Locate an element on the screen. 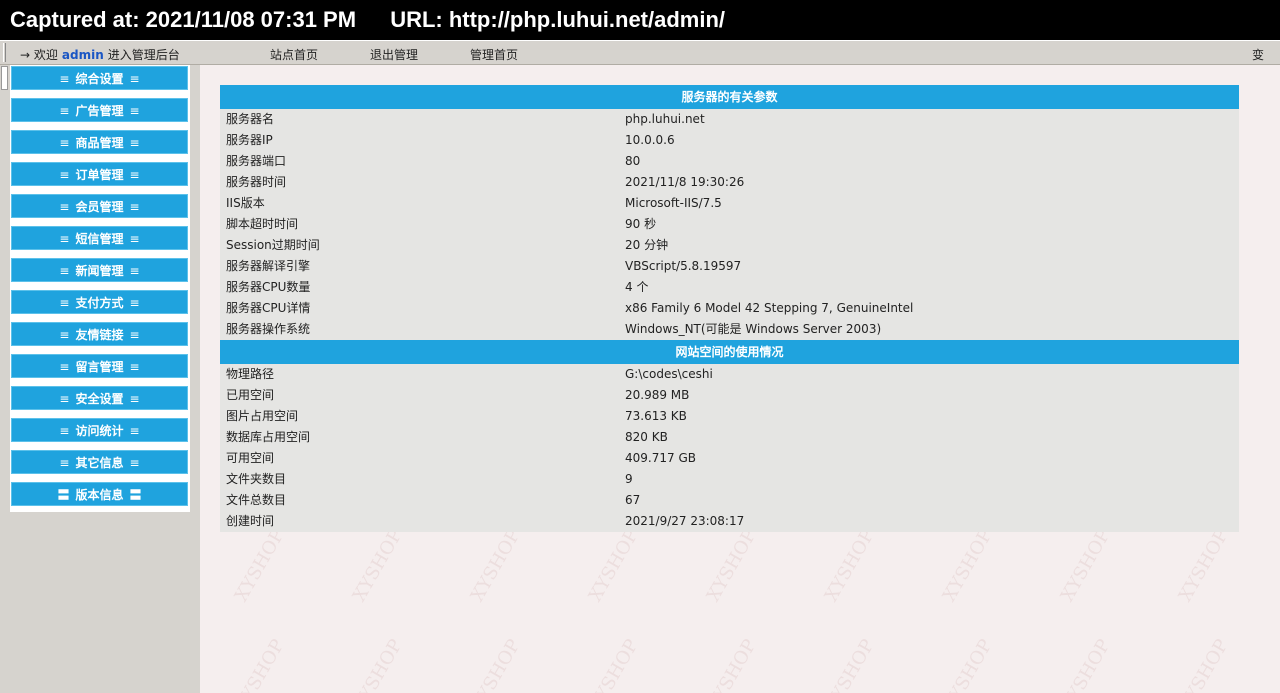  welcome-prefix: 欢迎 is located at coordinates (45, 55).